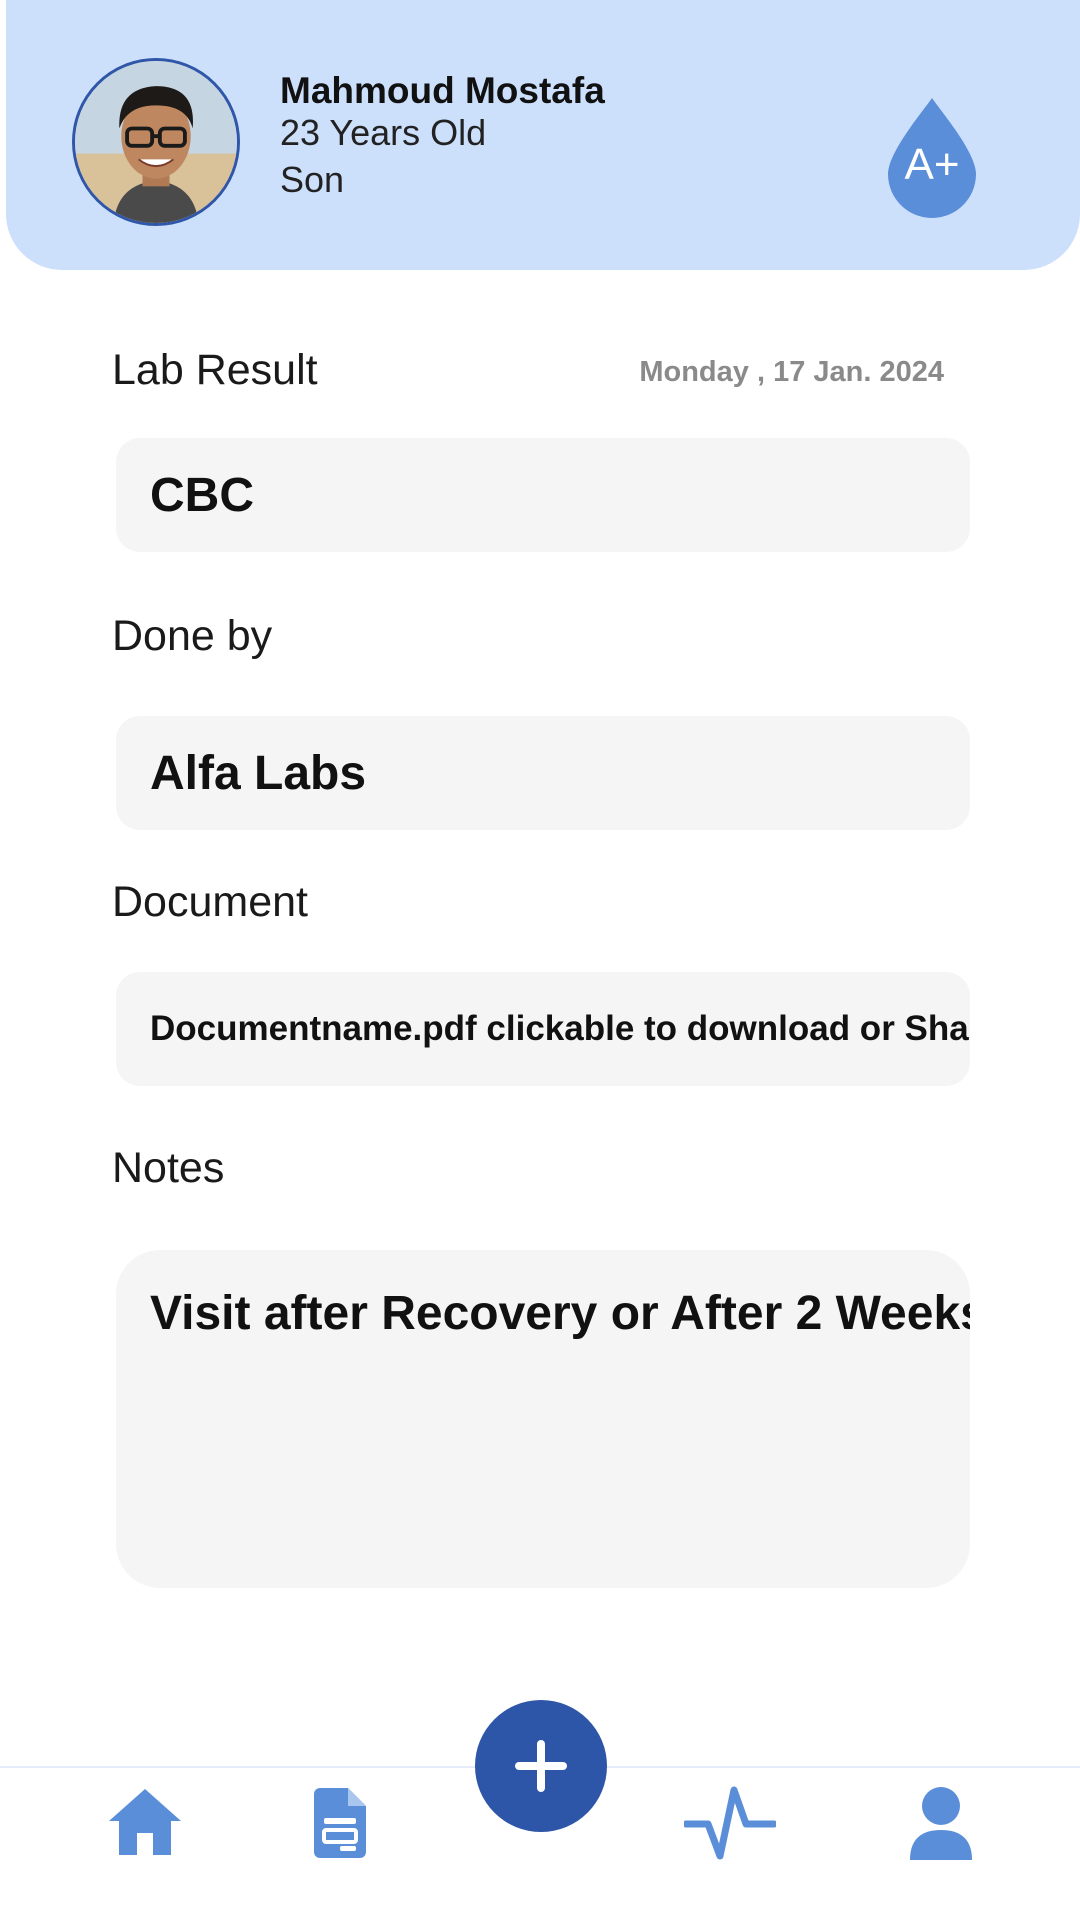  I want to click on nav-profile, so click(941, 1823).